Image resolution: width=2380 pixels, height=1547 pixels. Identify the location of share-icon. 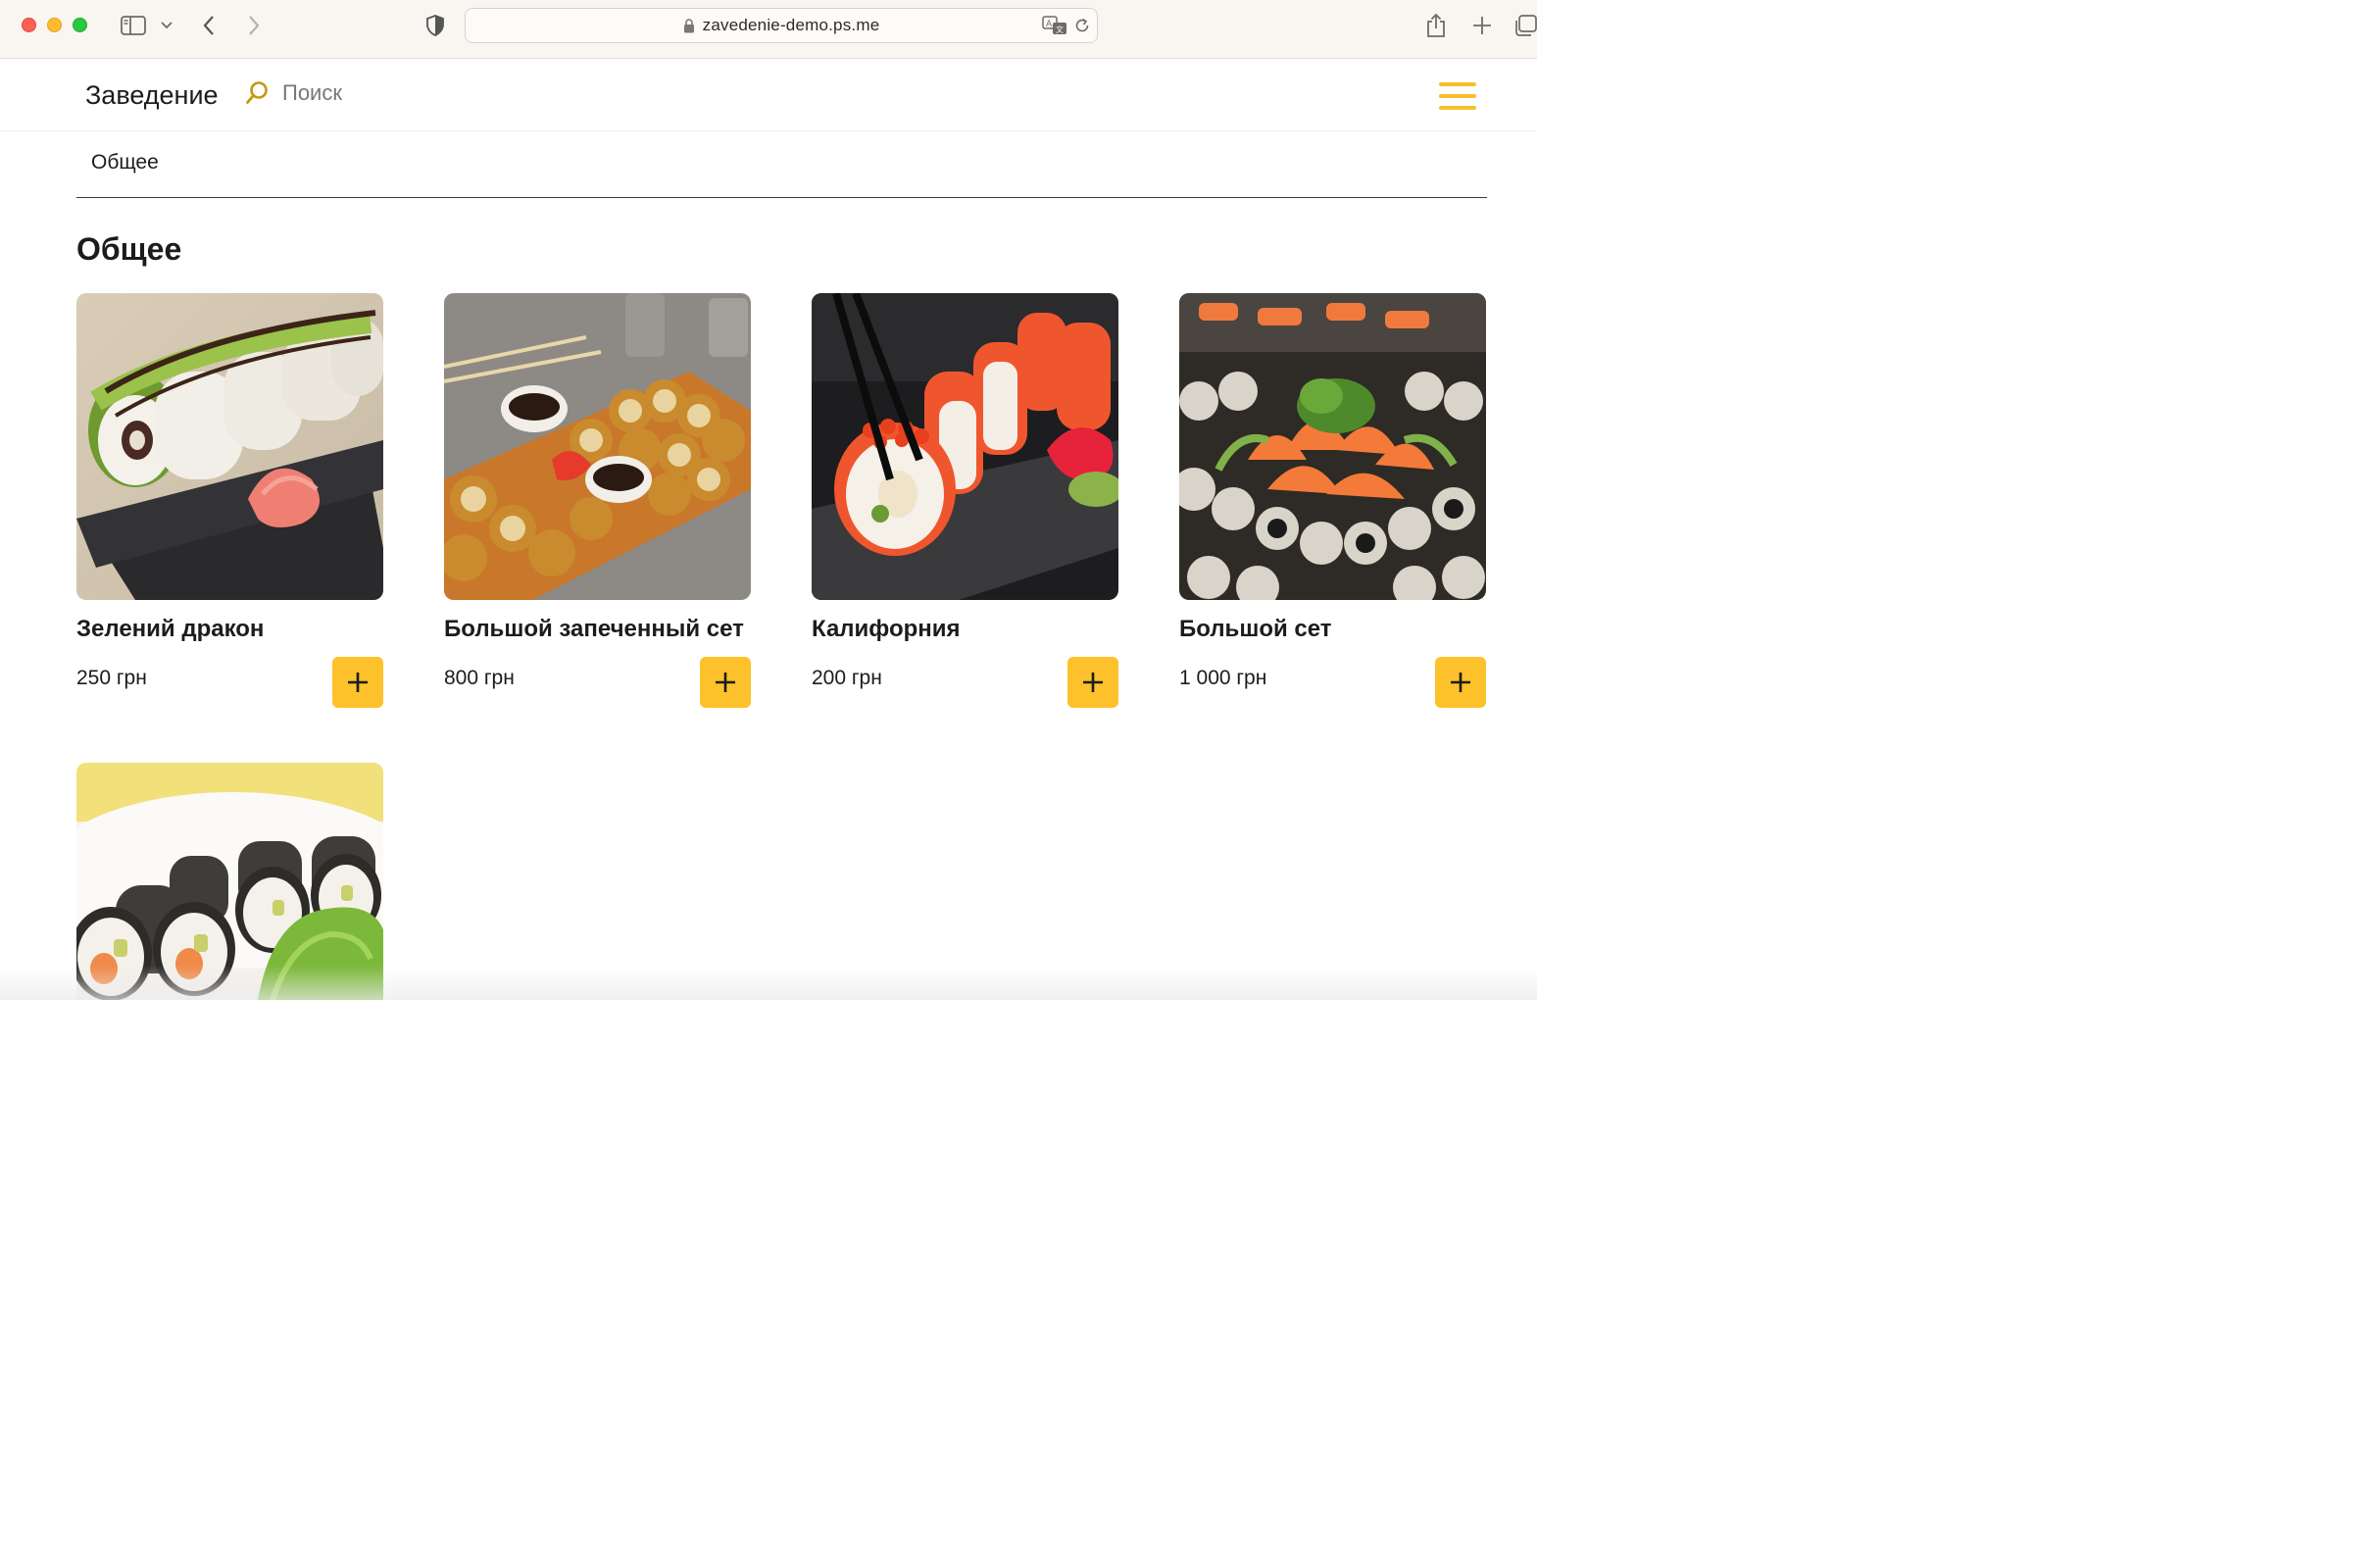
(1436, 25).